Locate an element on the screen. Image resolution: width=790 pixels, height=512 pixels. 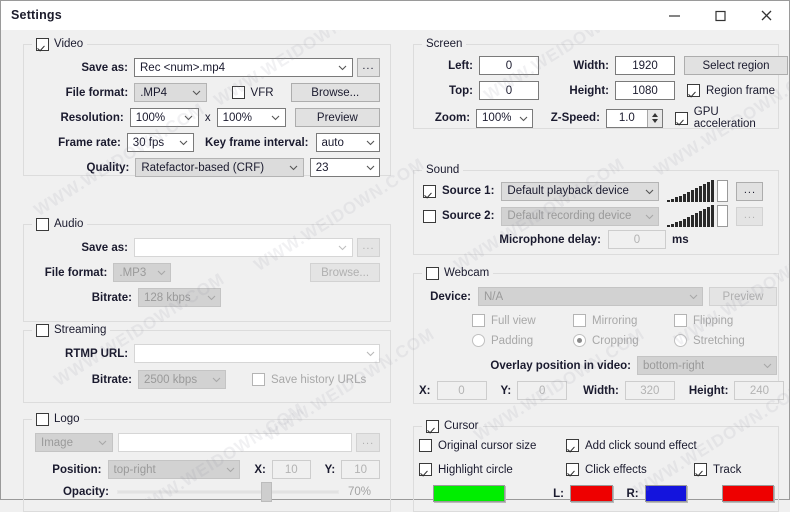
logo-checkbox is located at coordinates (42, 419).